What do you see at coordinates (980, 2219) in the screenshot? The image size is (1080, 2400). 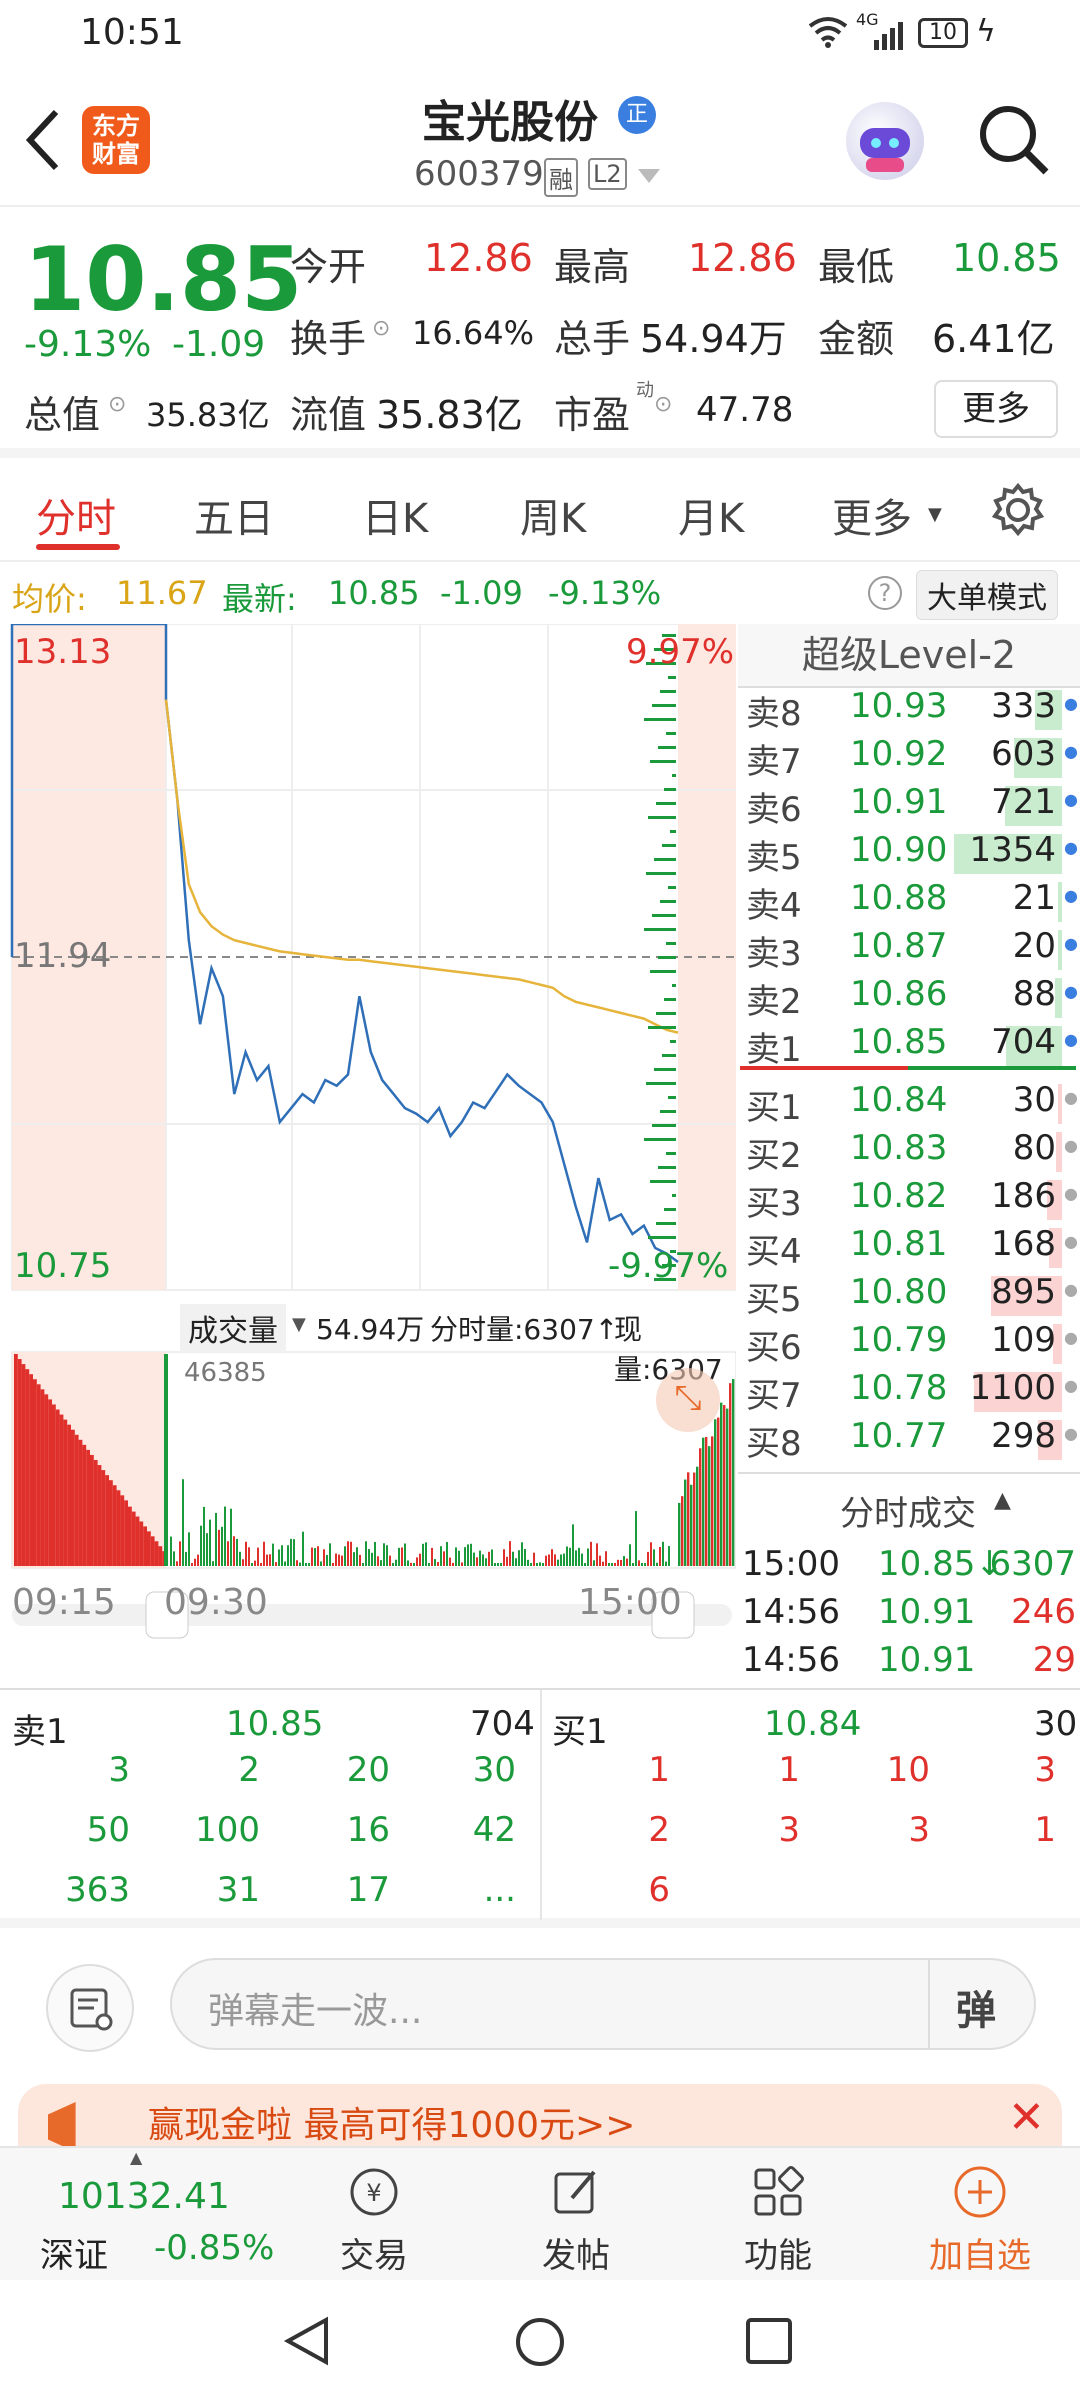 I see `nav-add-watchlist: 加自选` at bounding box center [980, 2219].